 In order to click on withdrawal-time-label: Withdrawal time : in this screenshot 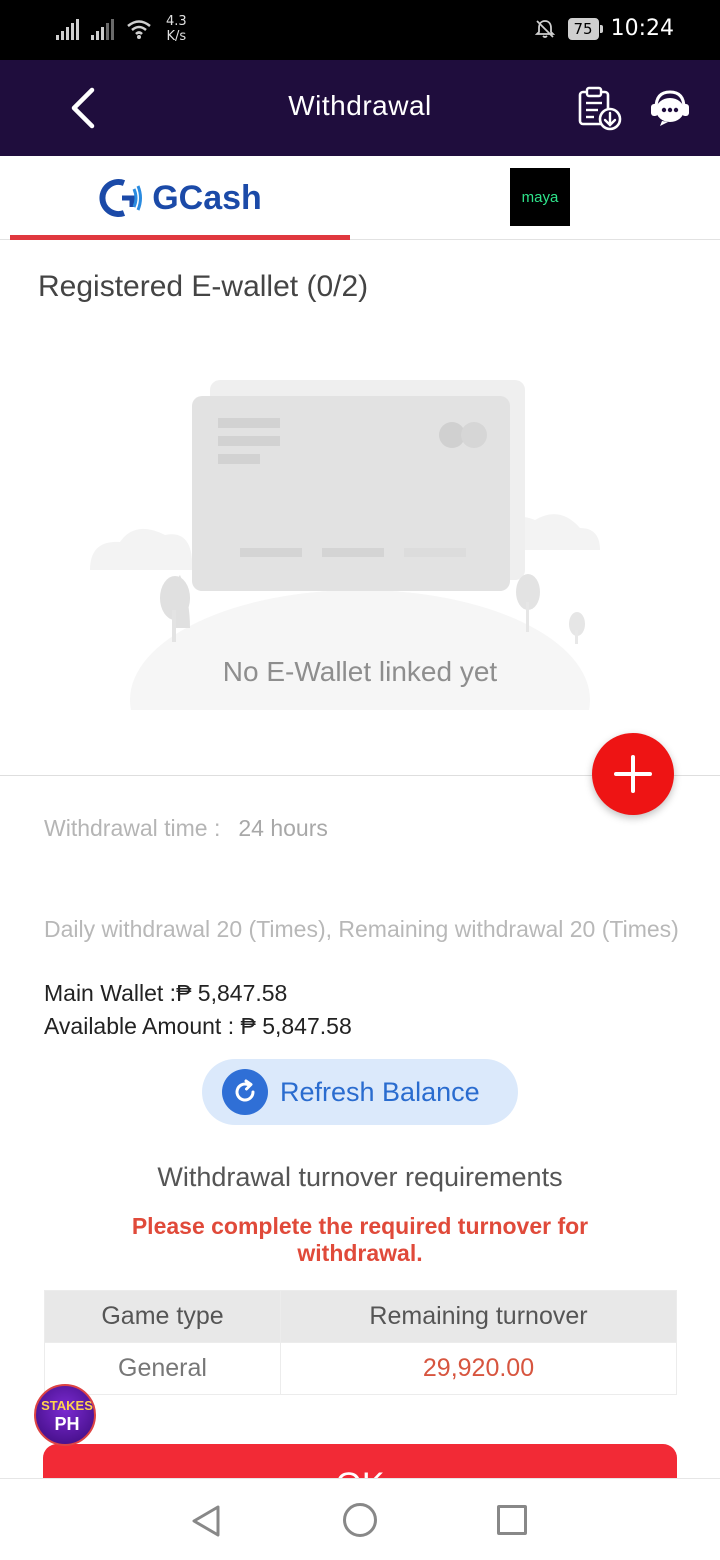, I will do `click(132, 828)`.